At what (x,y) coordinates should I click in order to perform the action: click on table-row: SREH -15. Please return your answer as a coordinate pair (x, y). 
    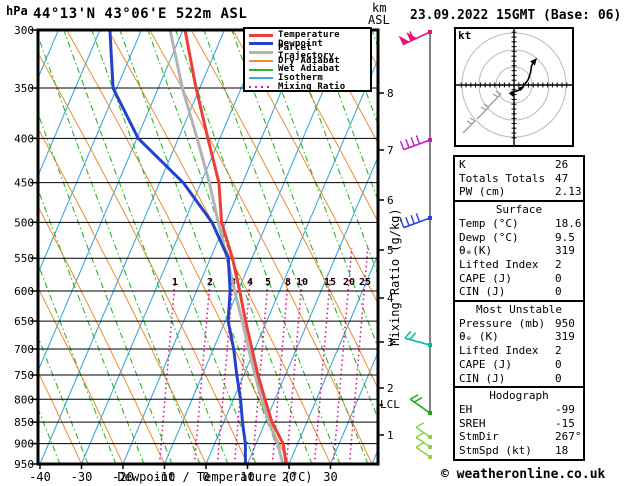
    Looking at the image, I should click on (519, 424).